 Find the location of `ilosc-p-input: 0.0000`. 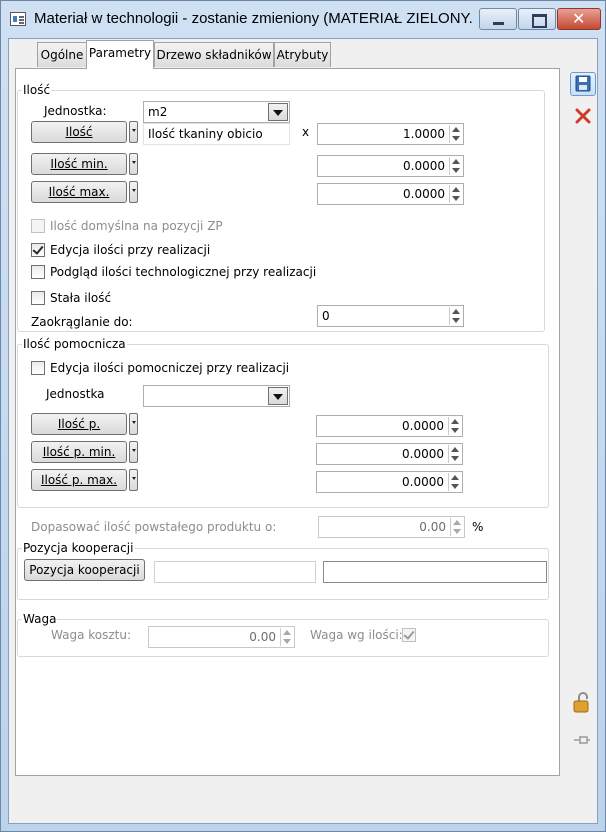

ilosc-p-input: 0.0000 is located at coordinates (389, 426).